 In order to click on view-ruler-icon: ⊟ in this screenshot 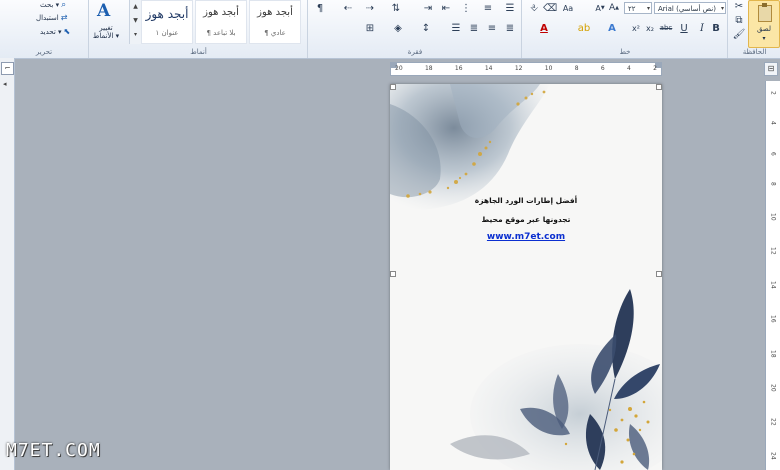, I will do `click(771, 69)`.